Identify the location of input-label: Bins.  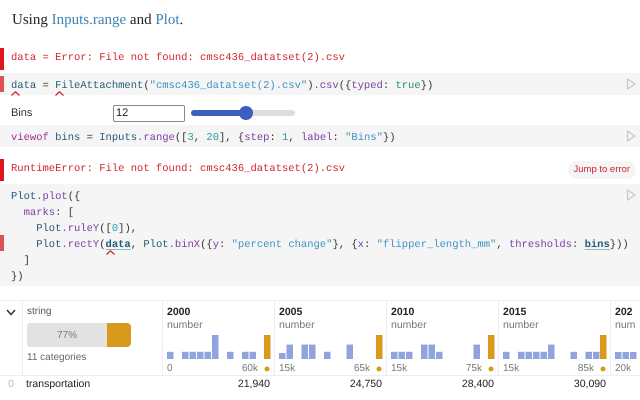
(22, 113).